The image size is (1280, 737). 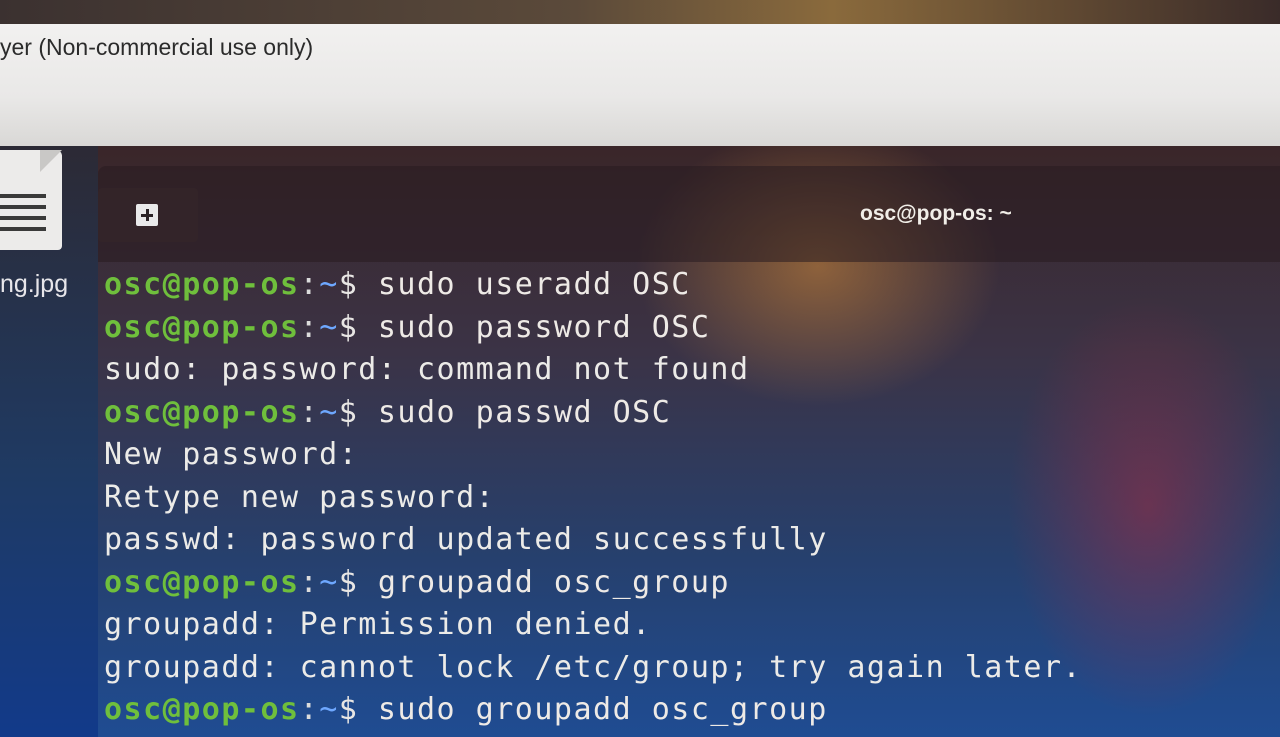 I want to click on terminal-window-title: osc@pop-os: ~, so click(x=936, y=213).